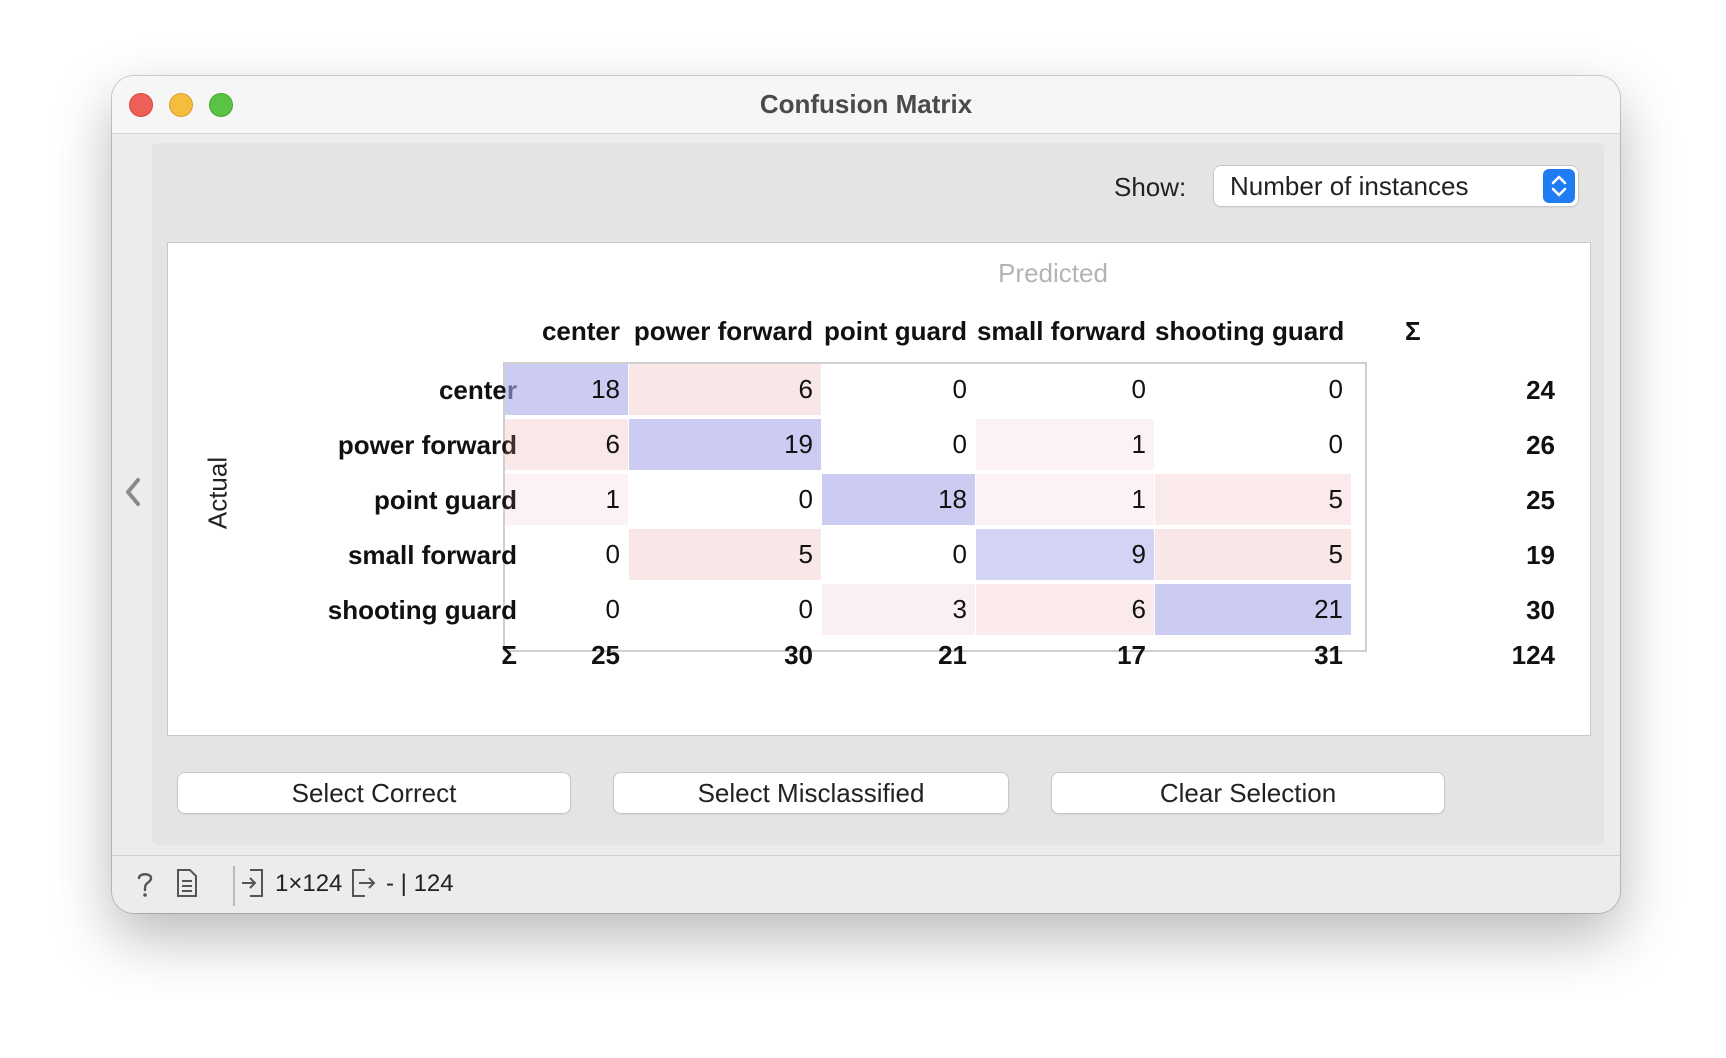 Image resolution: width=1726 pixels, height=1058 pixels. Describe the element at coordinates (1540, 390) in the screenshot. I see `row-sum: 24` at that location.